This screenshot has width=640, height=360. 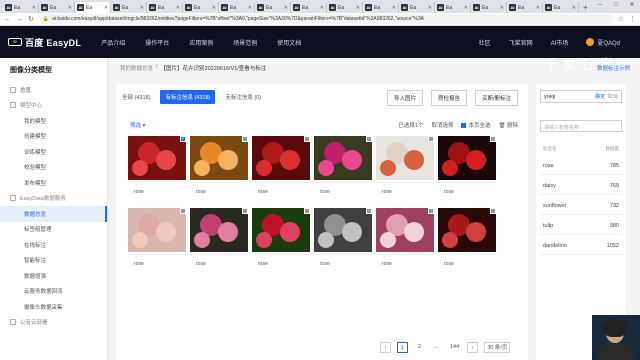 What do you see at coordinates (19, 19) in the screenshot?
I see `forward-icon: →` at bounding box center [19, 19].